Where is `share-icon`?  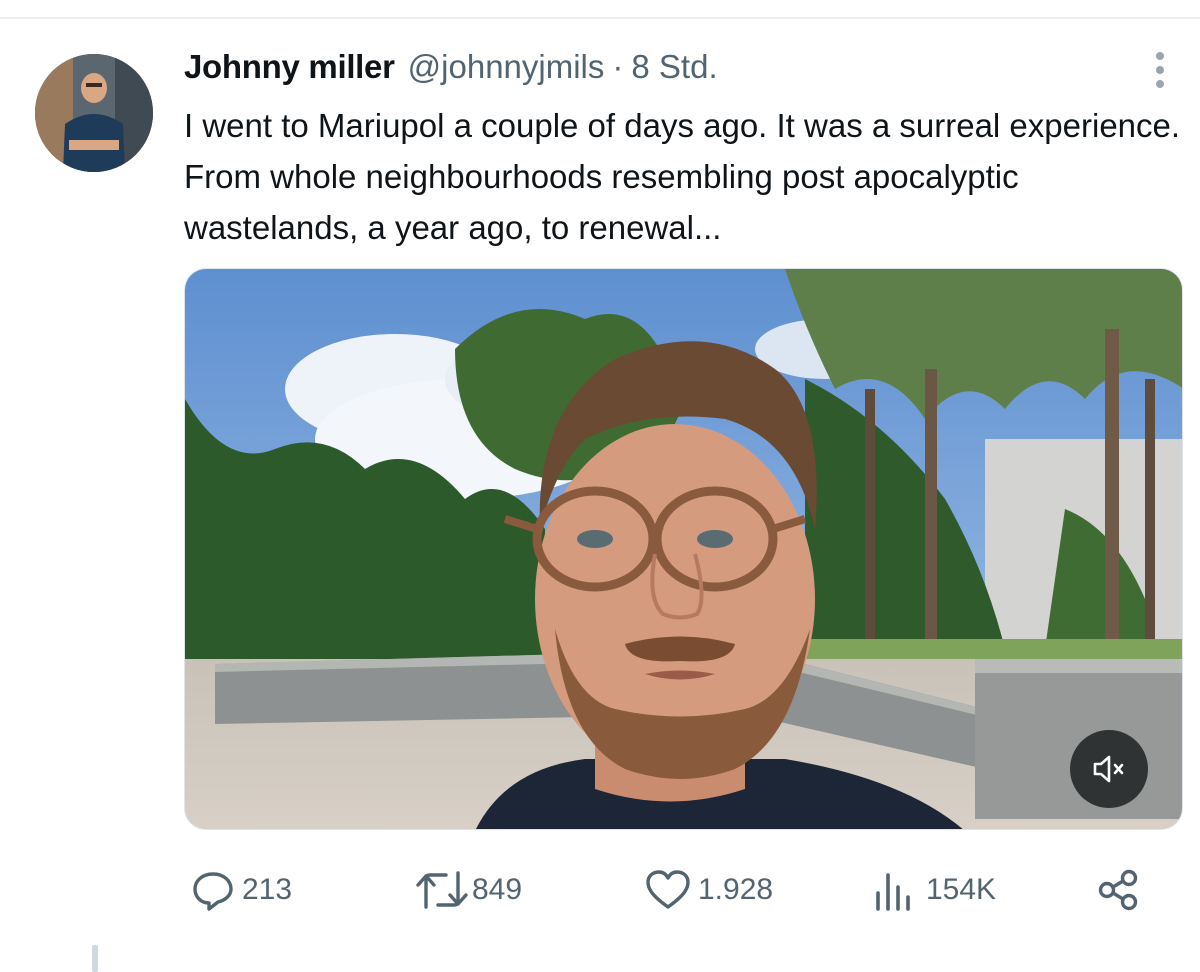 share-icon is located at coordinates (1118, 890).